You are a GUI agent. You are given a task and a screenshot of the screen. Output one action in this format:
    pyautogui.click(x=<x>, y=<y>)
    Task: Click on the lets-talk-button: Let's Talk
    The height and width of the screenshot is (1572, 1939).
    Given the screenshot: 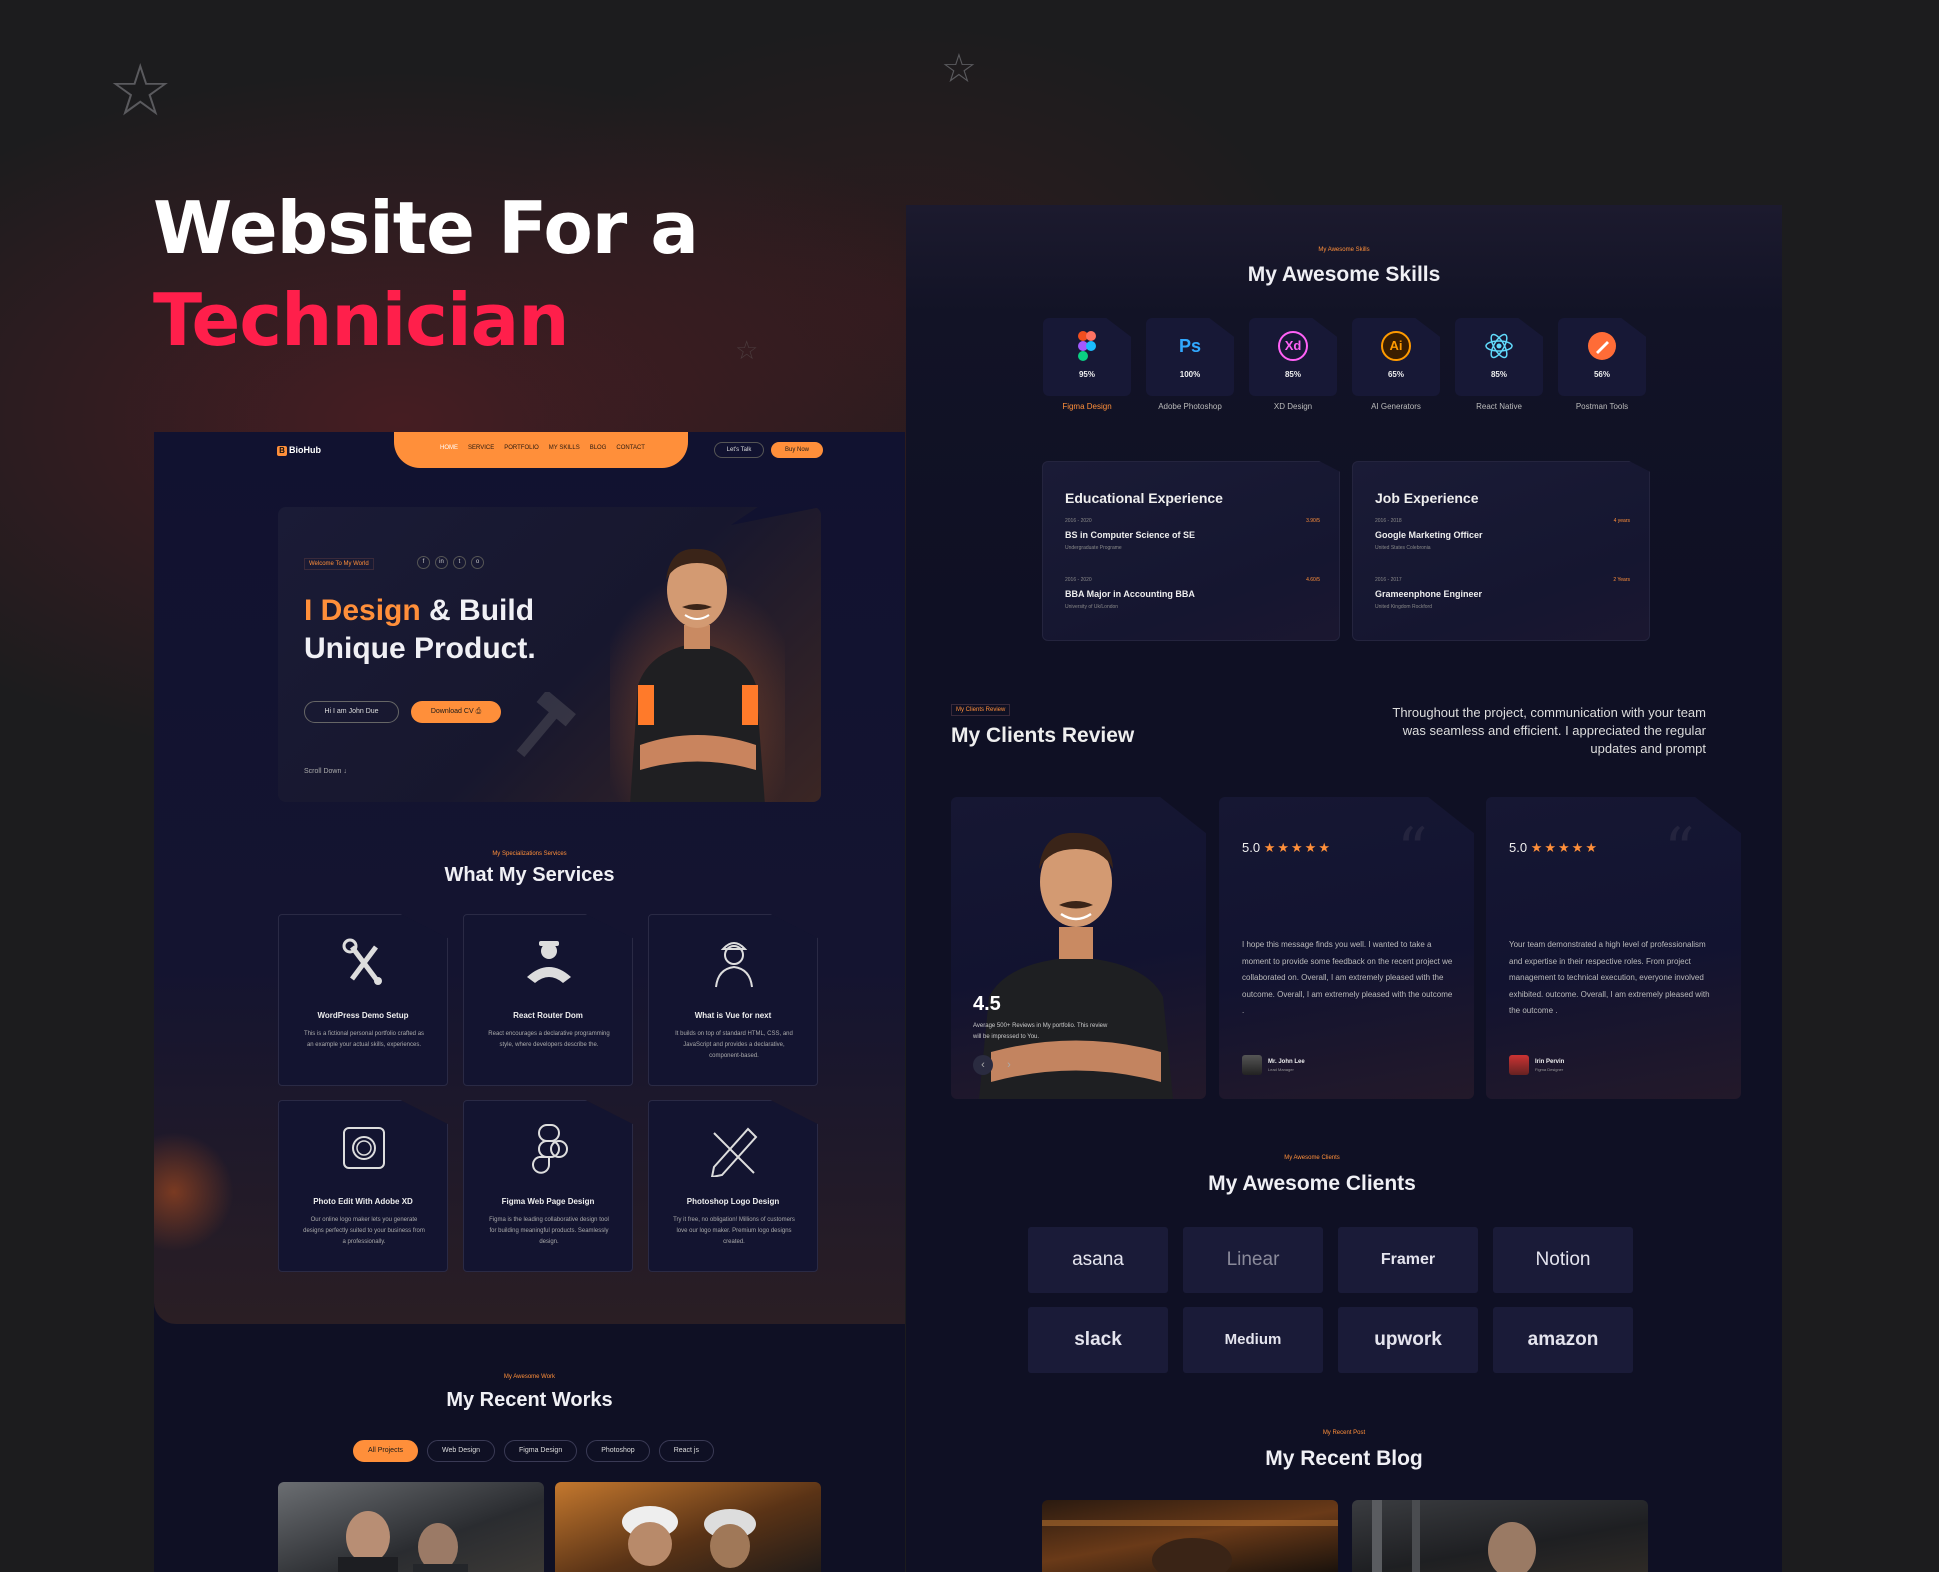 What is the action you would take?
    pyautogui.click(x=739, y=450)
    